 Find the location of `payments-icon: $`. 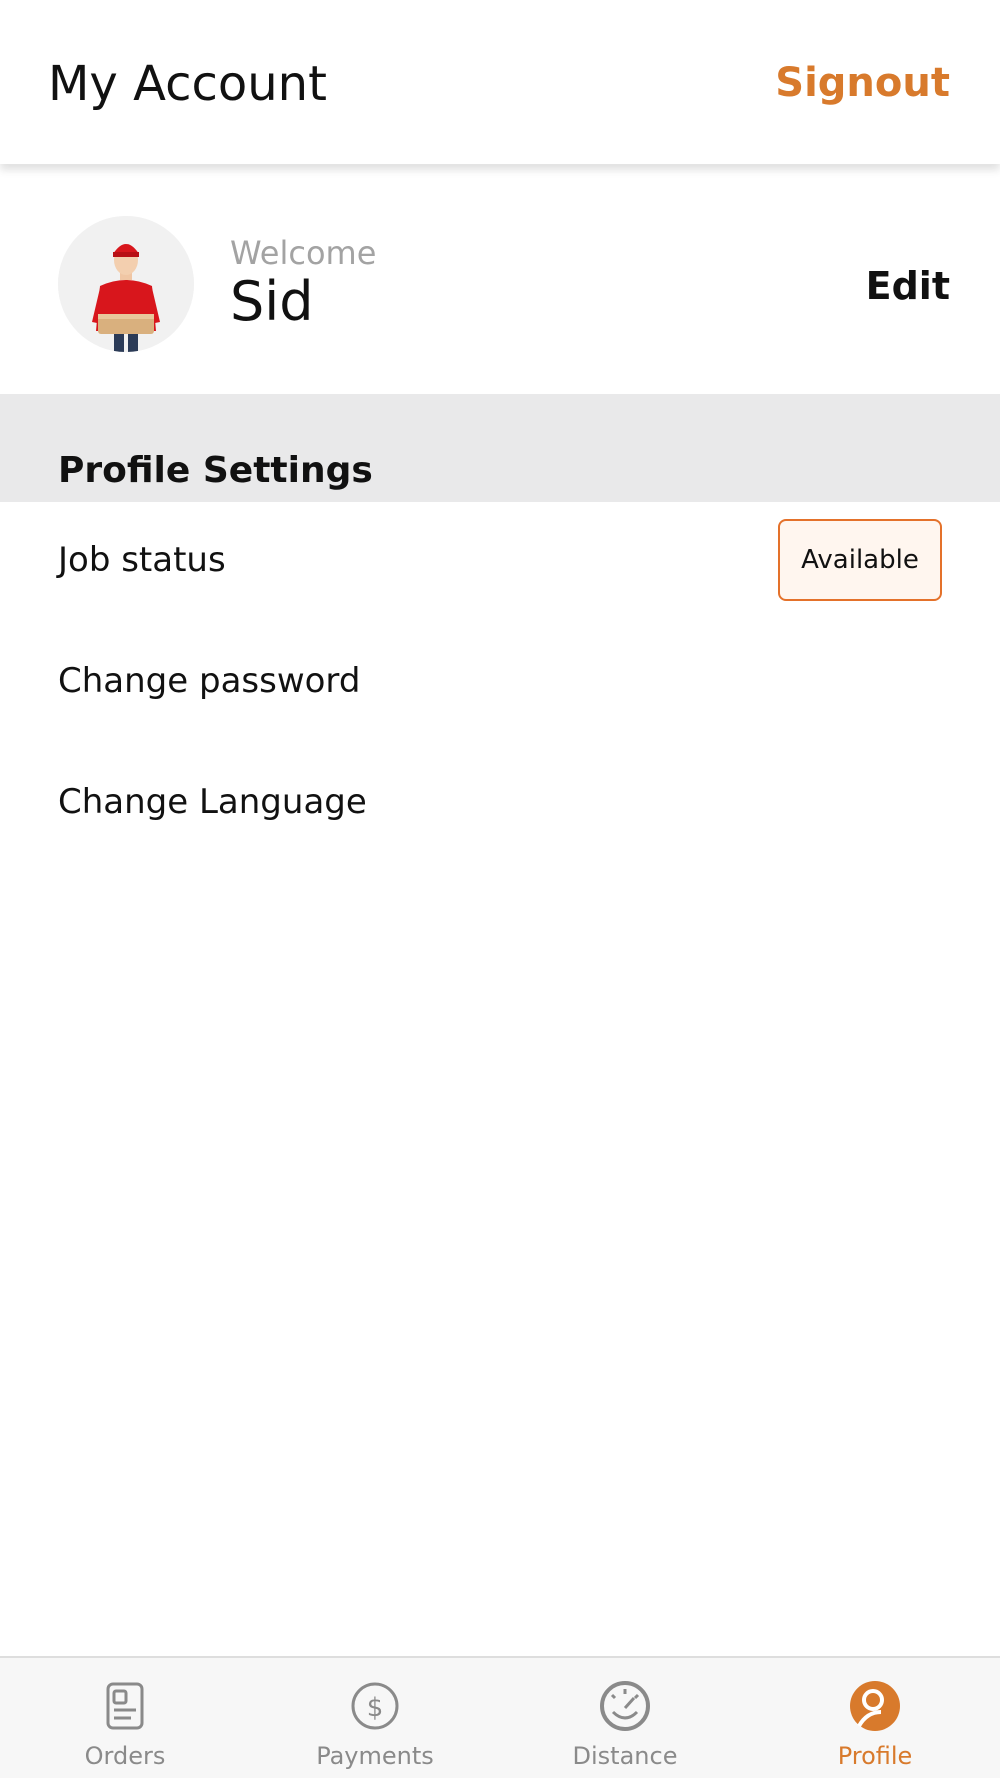

payments-icon: $ is located at coordinates (375, 1706).